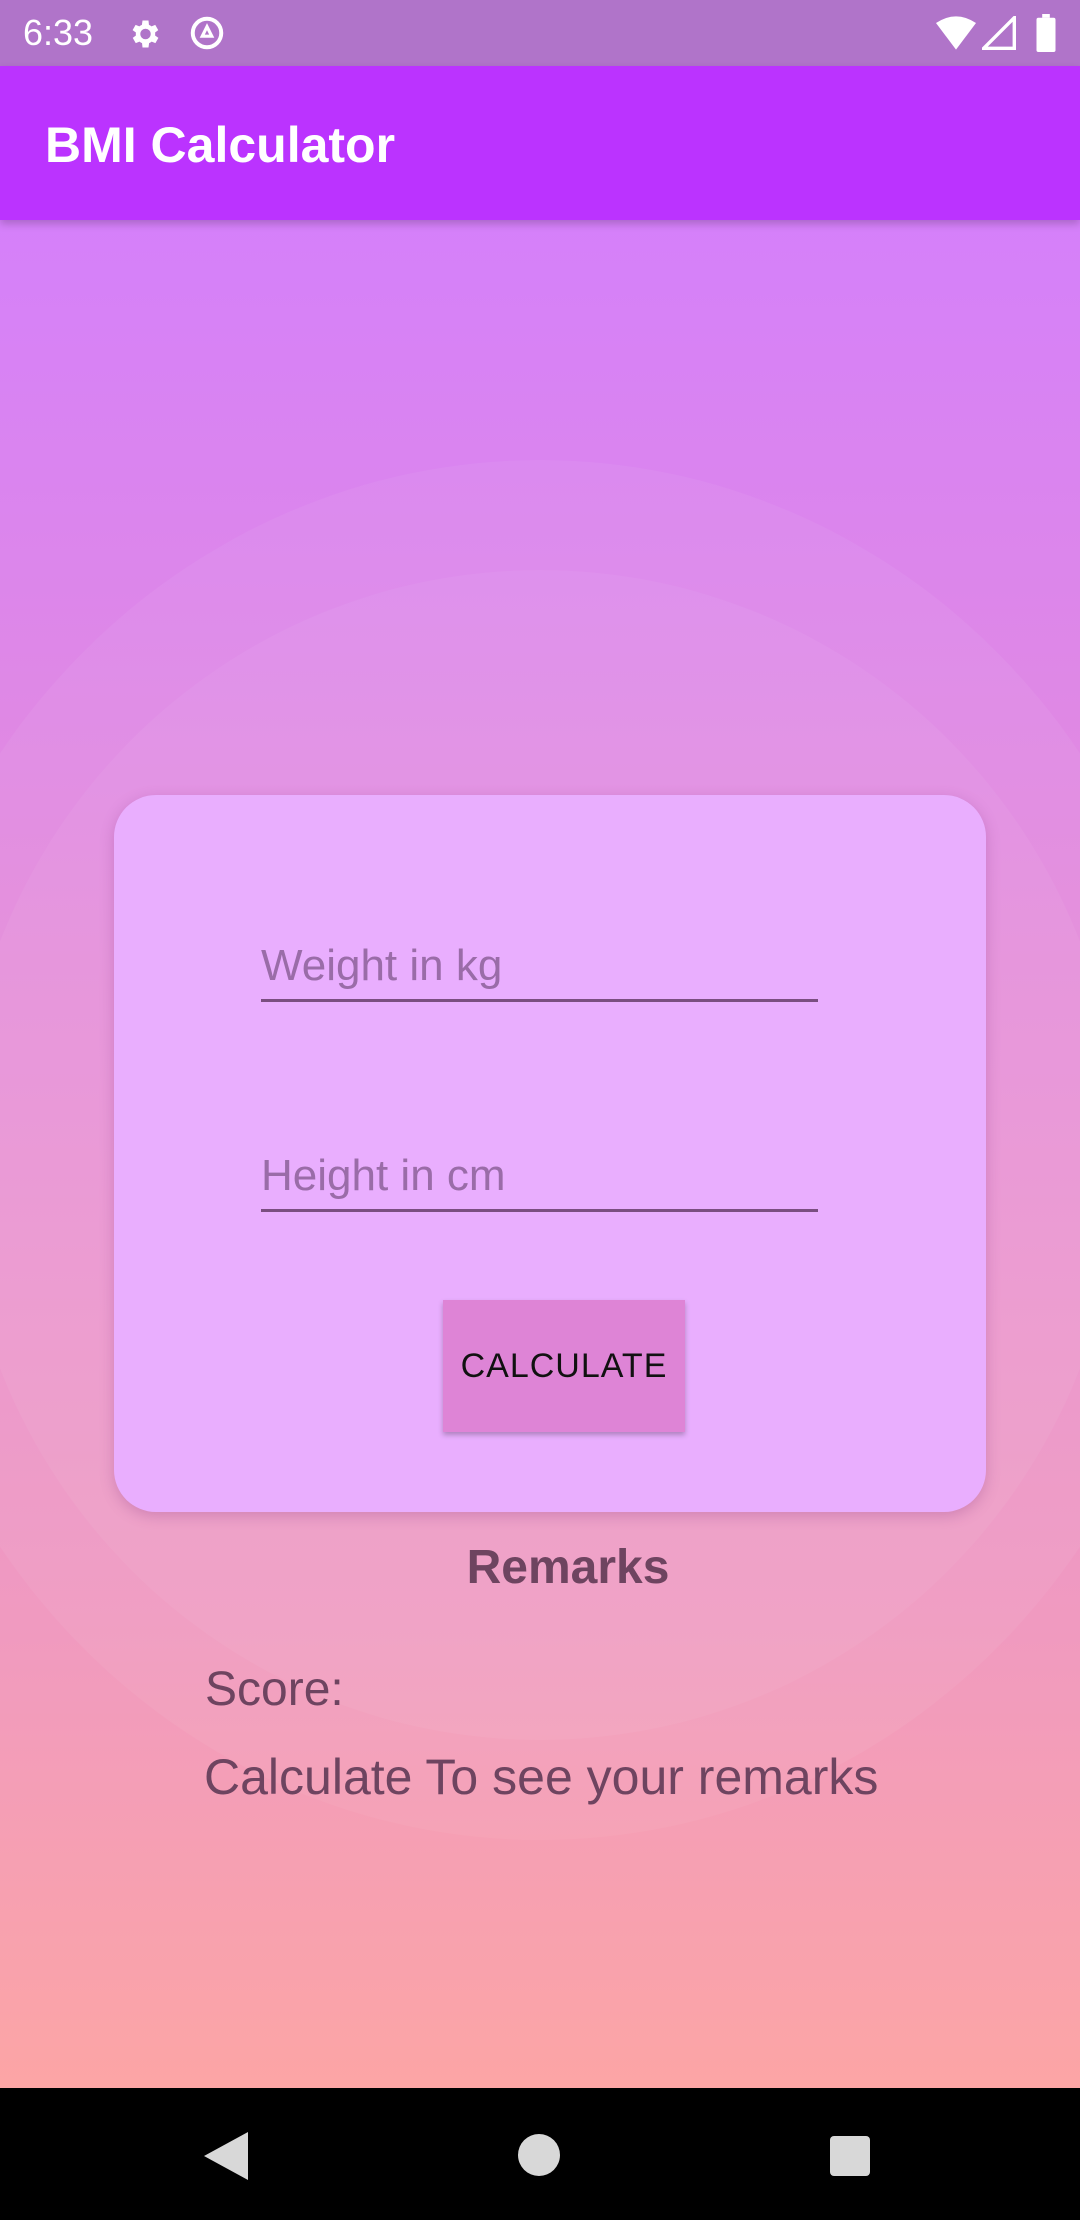 Image resolution: width=1080 pixels, height=2220 pixels. I want to click on weight-input, so click(539, 967).